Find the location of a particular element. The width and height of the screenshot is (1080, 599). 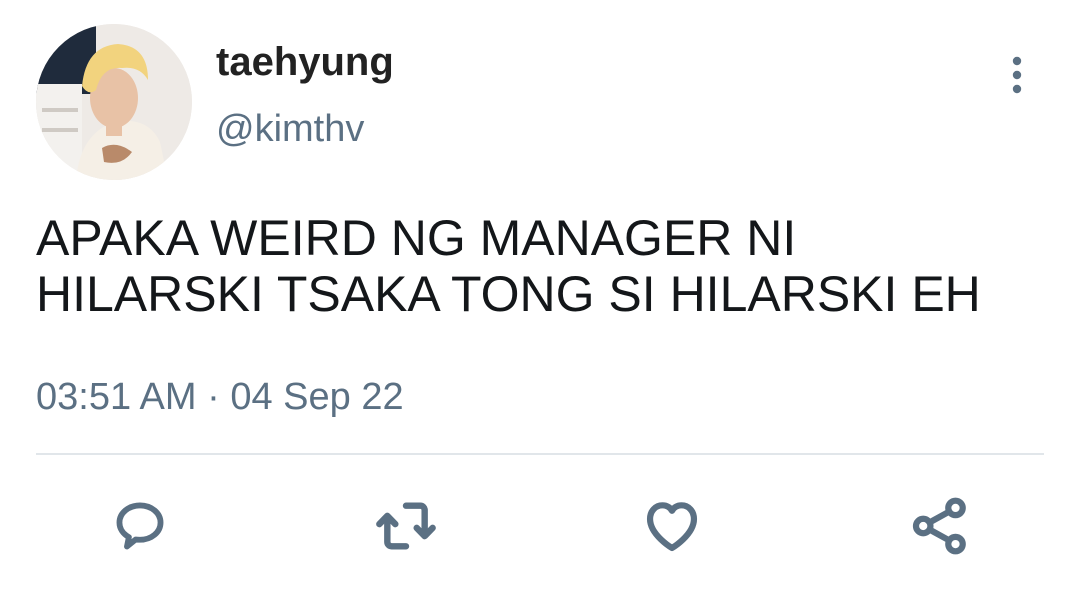

divider is located at coordinates (540, 454).